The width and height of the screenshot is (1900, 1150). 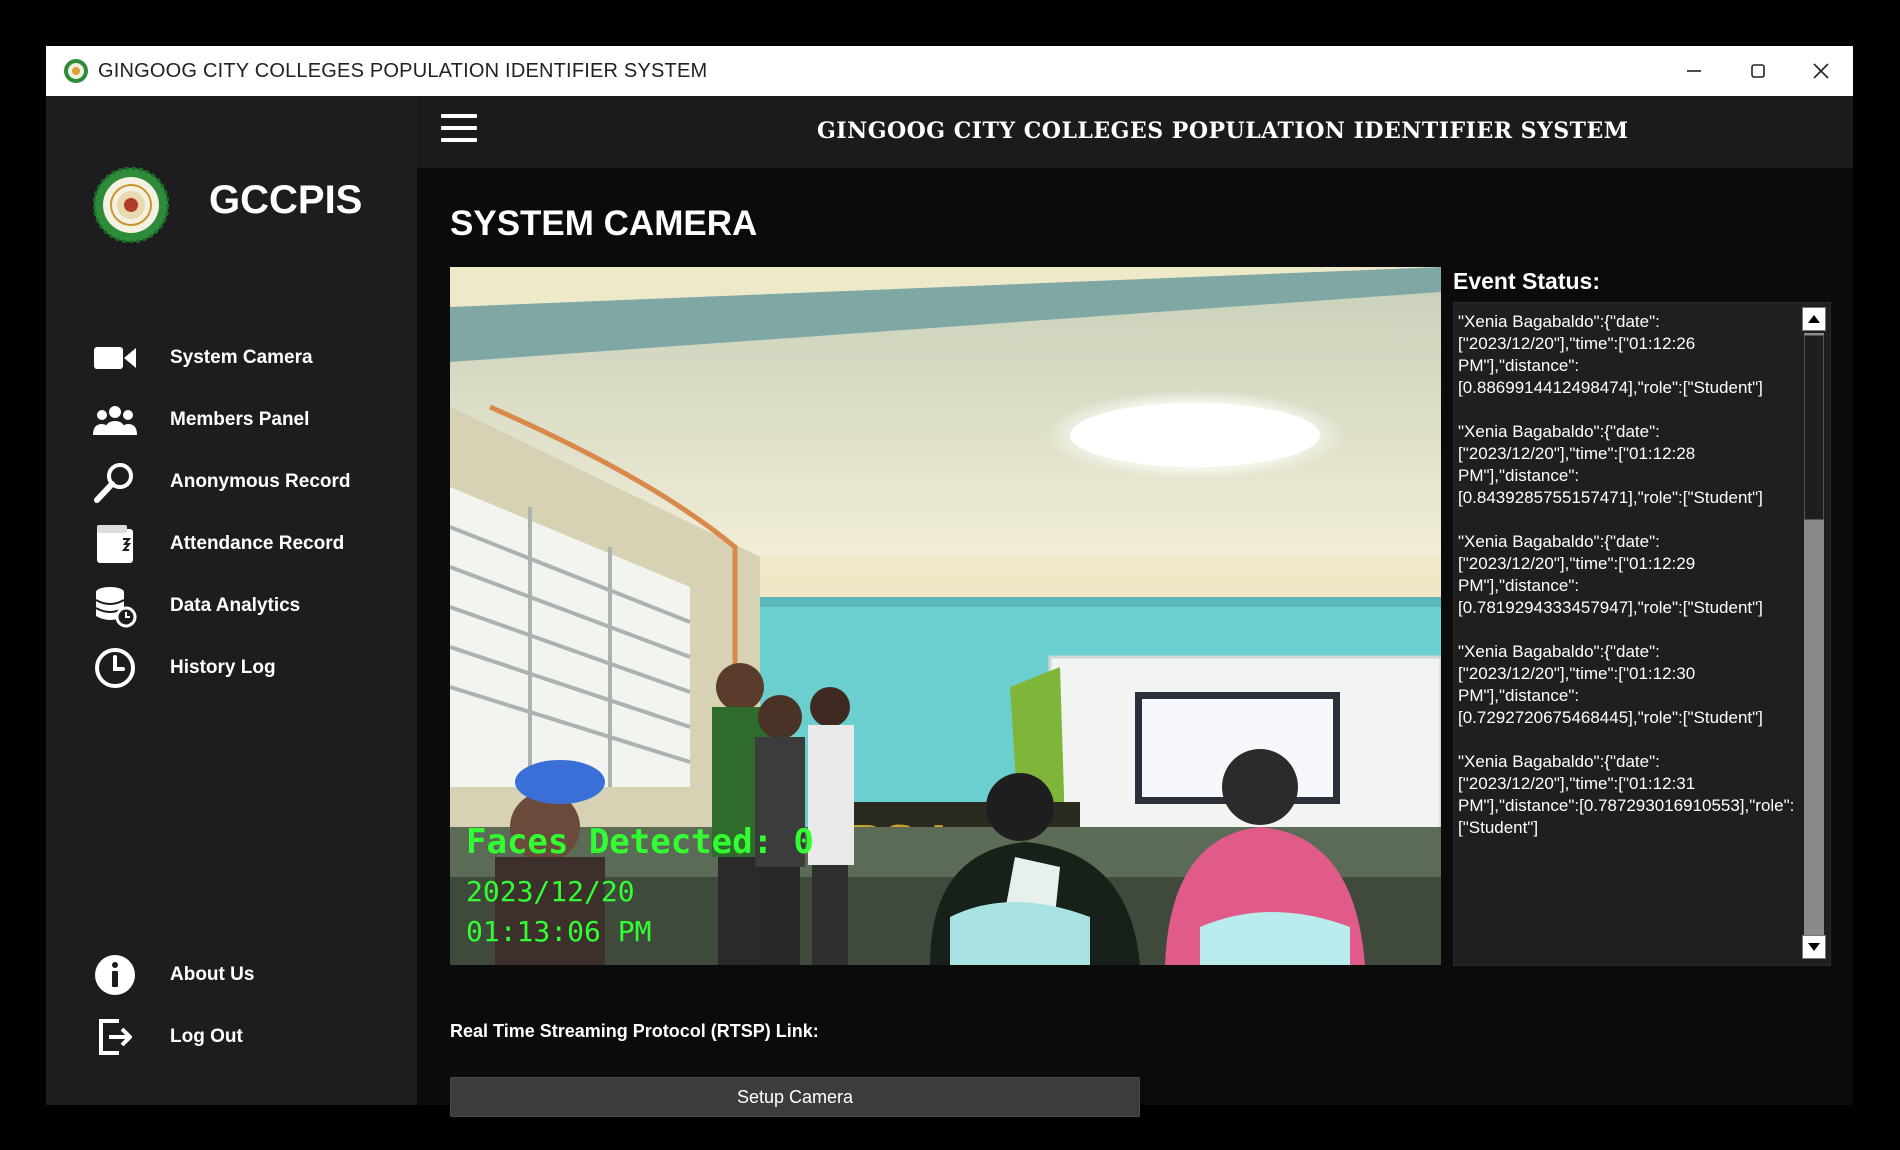 What do you see at coordinates (286, 200) in the screenshot?
I see `brand-name: GCCPIS` at bounding box center [286, 200].